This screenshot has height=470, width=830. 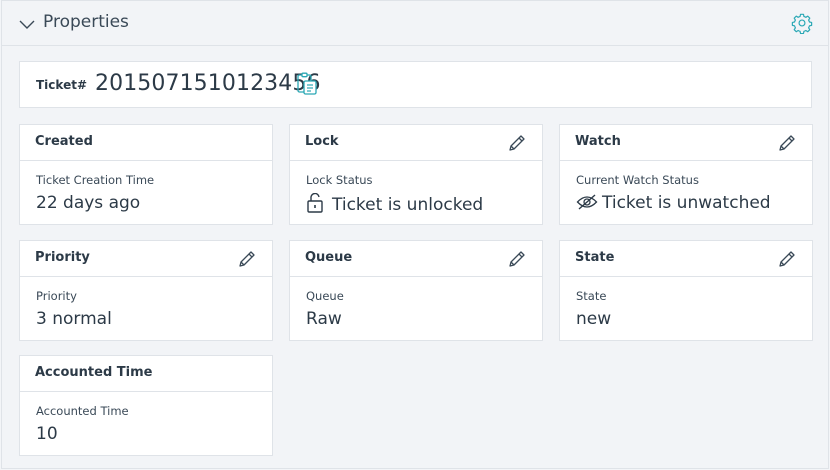 What do you see at coordinates (62, 257) in the screenshot?
I see `card-title: Priority` at bounding box center [62, 257].